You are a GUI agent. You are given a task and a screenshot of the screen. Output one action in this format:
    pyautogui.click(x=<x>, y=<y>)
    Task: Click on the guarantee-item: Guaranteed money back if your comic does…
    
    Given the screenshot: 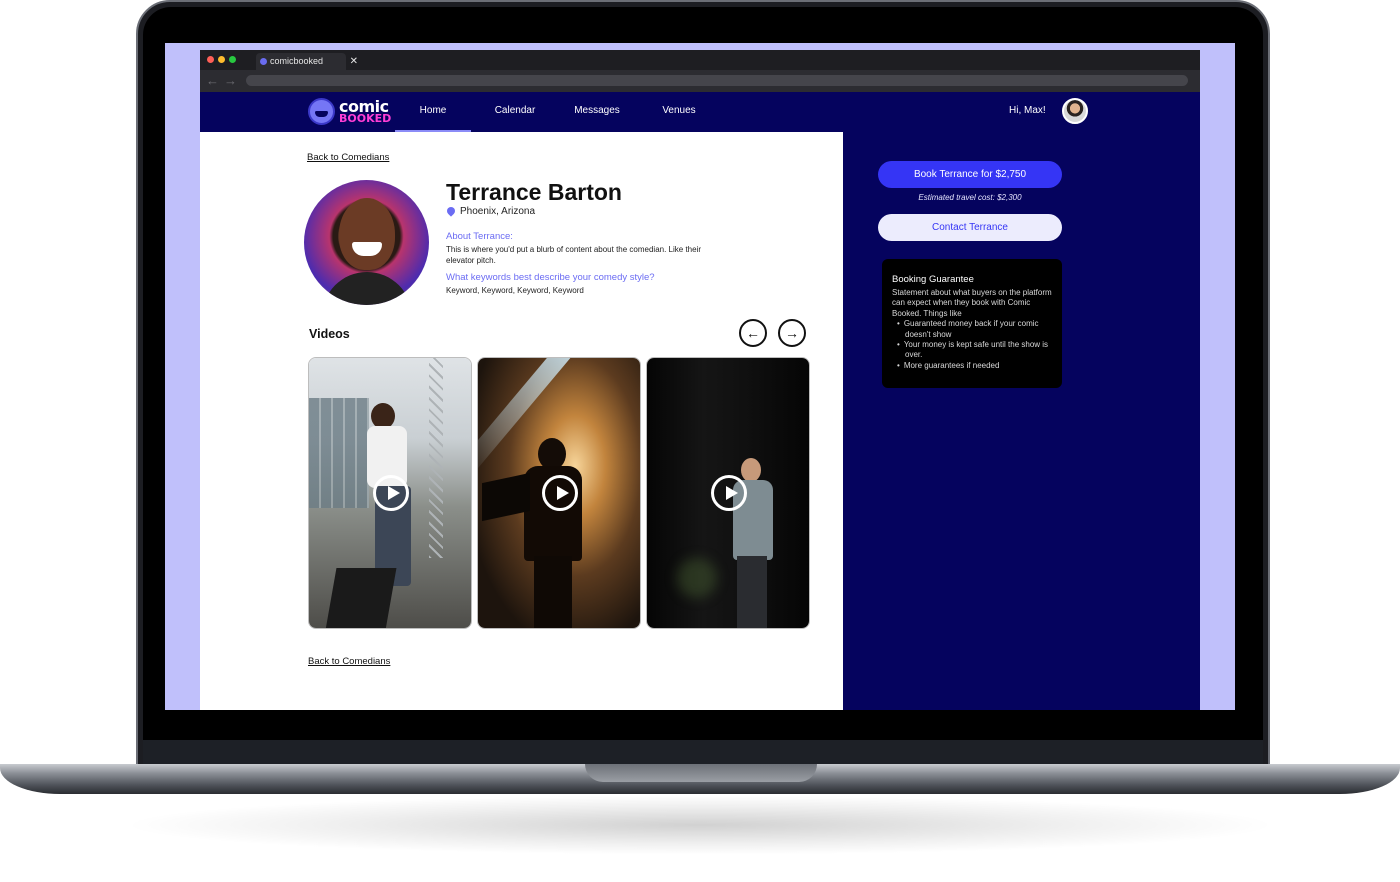 What is the action you would take?
    pyautogui.click(x=972, y=329)
    